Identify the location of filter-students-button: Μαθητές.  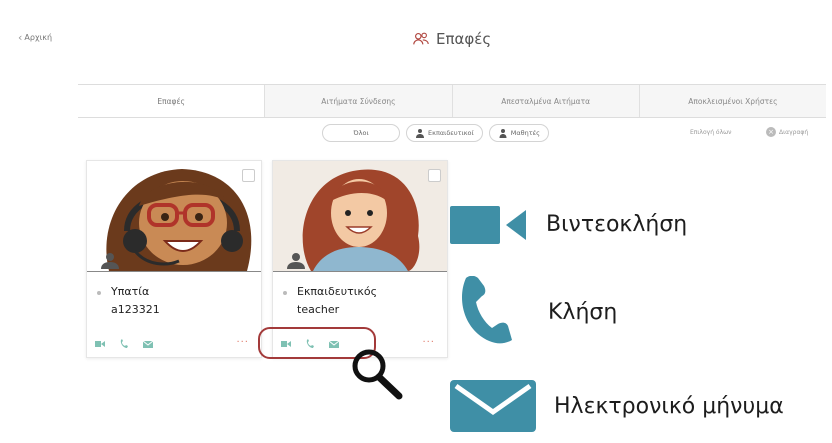
(518, 133).